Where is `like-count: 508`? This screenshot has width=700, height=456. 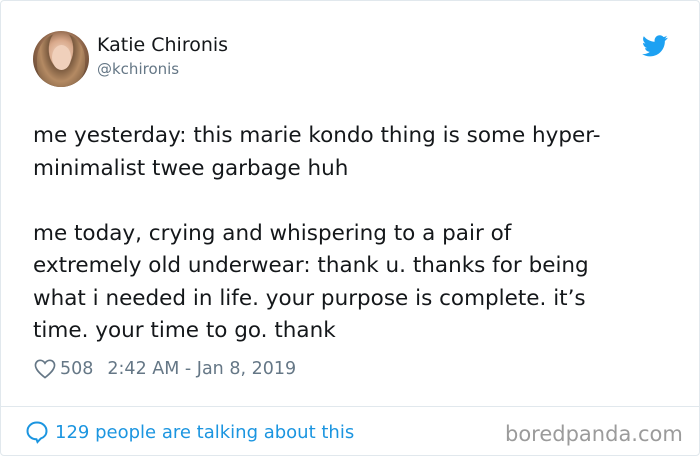
like-count: 508 is located at coordinates (76, 369).